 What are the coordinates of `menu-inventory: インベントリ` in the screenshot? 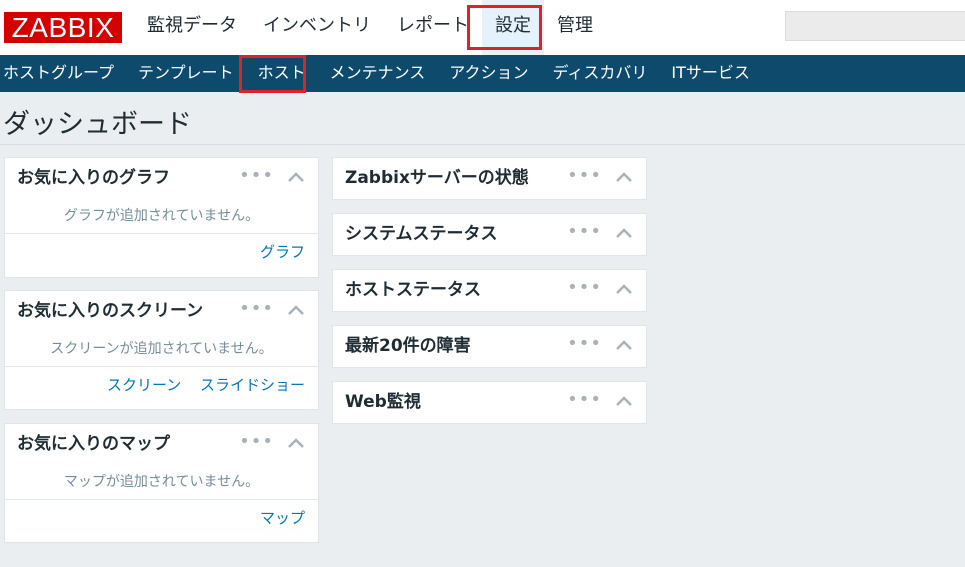 It's located at (317, 27).